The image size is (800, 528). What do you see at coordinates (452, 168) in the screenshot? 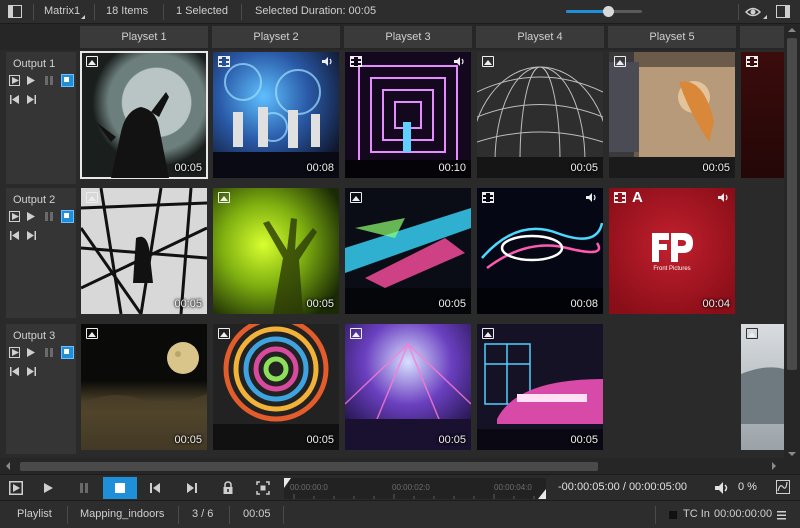
I see `clip-duration: 00:10` at bounding box center [452, 168].